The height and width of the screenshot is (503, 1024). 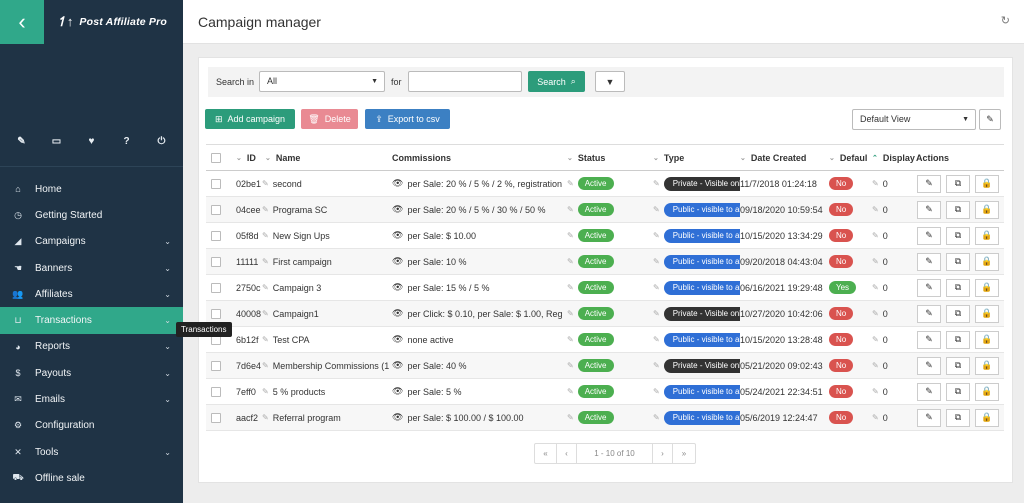 I want to click on filter-button: ▼, so click(x=610, y=81).